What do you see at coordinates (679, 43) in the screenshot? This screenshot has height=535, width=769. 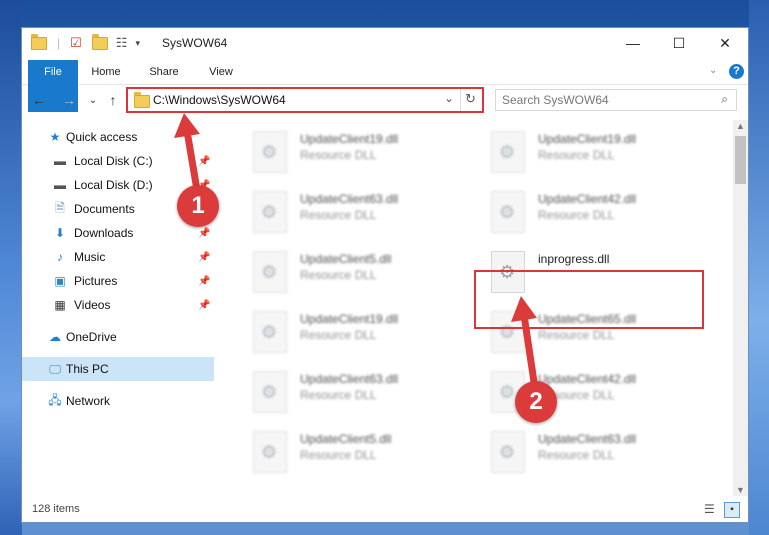 I see `maximize-button: ☐` at bounding box center [679, 43].